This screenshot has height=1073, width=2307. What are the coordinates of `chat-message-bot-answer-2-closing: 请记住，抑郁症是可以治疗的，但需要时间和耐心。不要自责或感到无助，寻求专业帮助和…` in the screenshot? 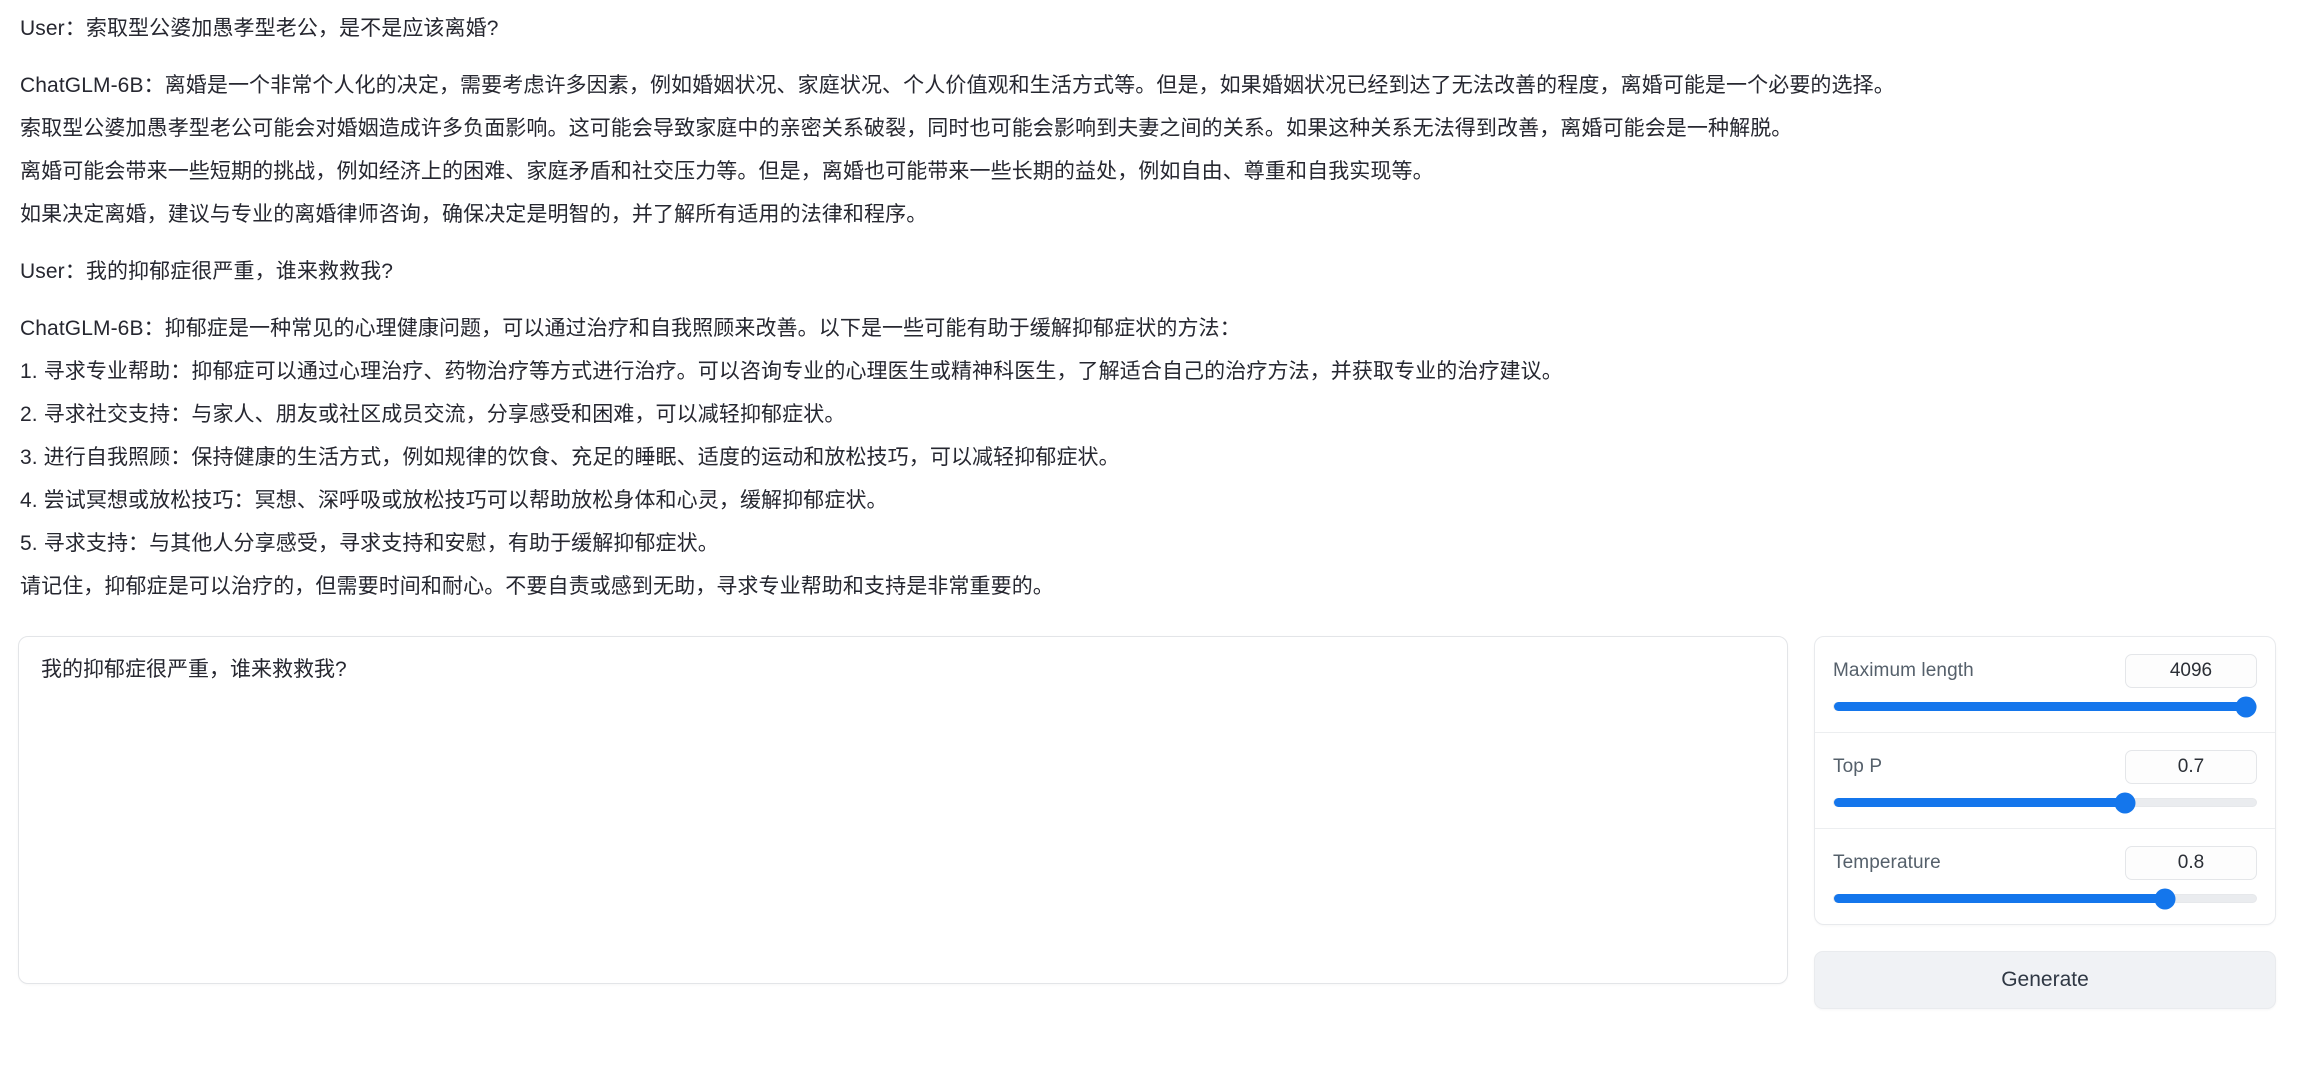 It's located at (537, 586).